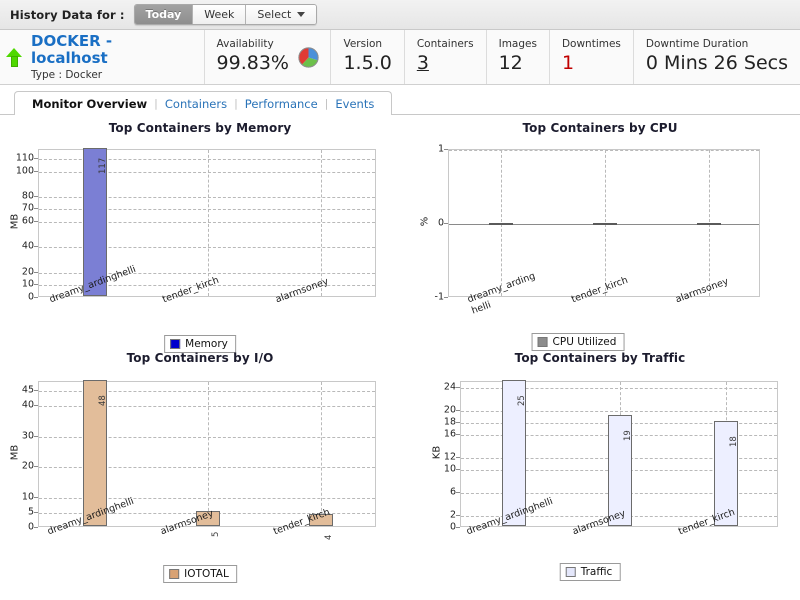  What do you see at coordinates (27, 246) in the screenshot?
I see `y-axis-tick-memory: 40` at bounding box center [27, 246].